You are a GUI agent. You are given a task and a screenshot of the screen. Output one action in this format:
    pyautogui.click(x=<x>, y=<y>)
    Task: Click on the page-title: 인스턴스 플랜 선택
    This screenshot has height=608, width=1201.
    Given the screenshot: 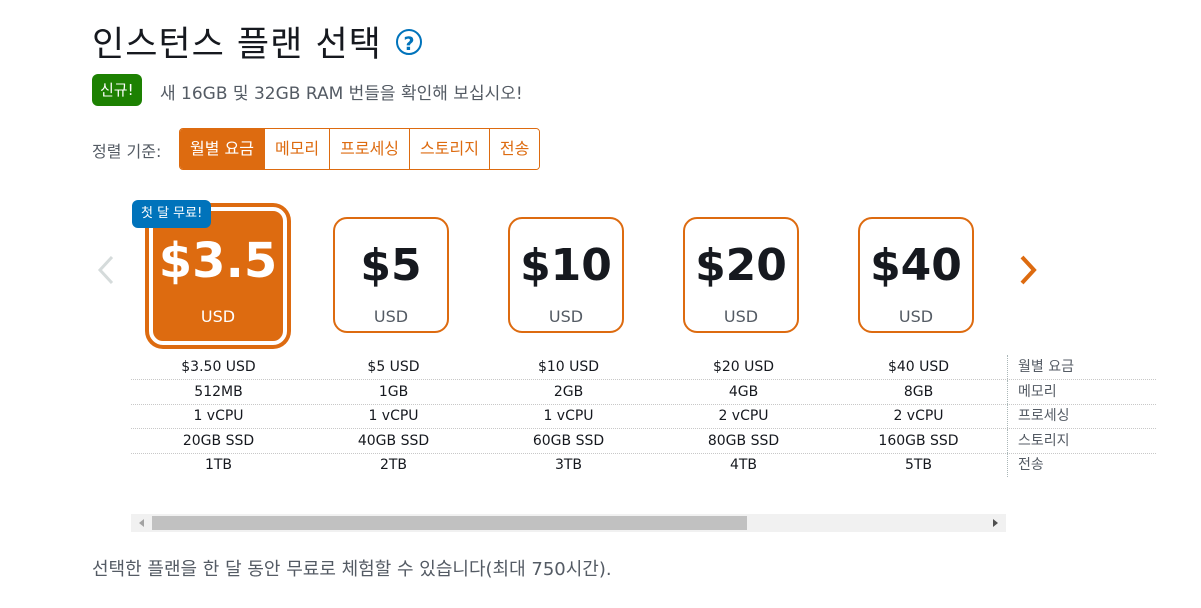 What is the action you would take?
    pyautogui.click(x=237, y=45)
    